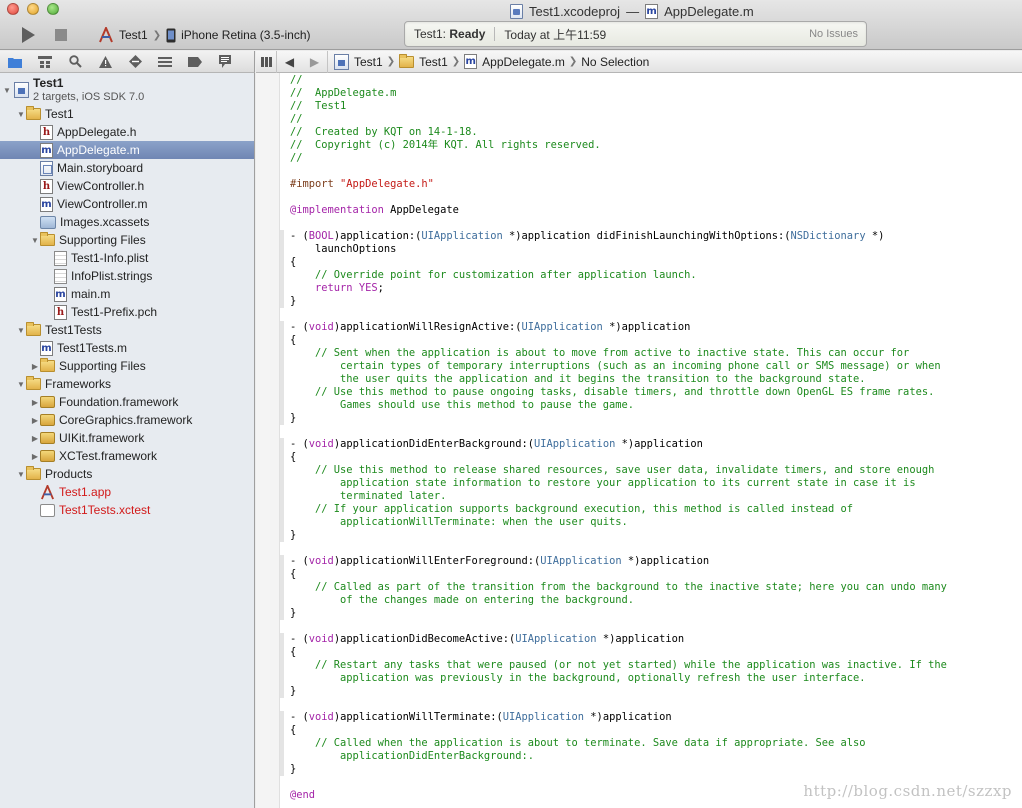 This screenshot has height=808, width=1022. What do you see at coordinates (15, 62) in the screenshot?
I see `project-navigator-tab` at bounding box center [15, 62].